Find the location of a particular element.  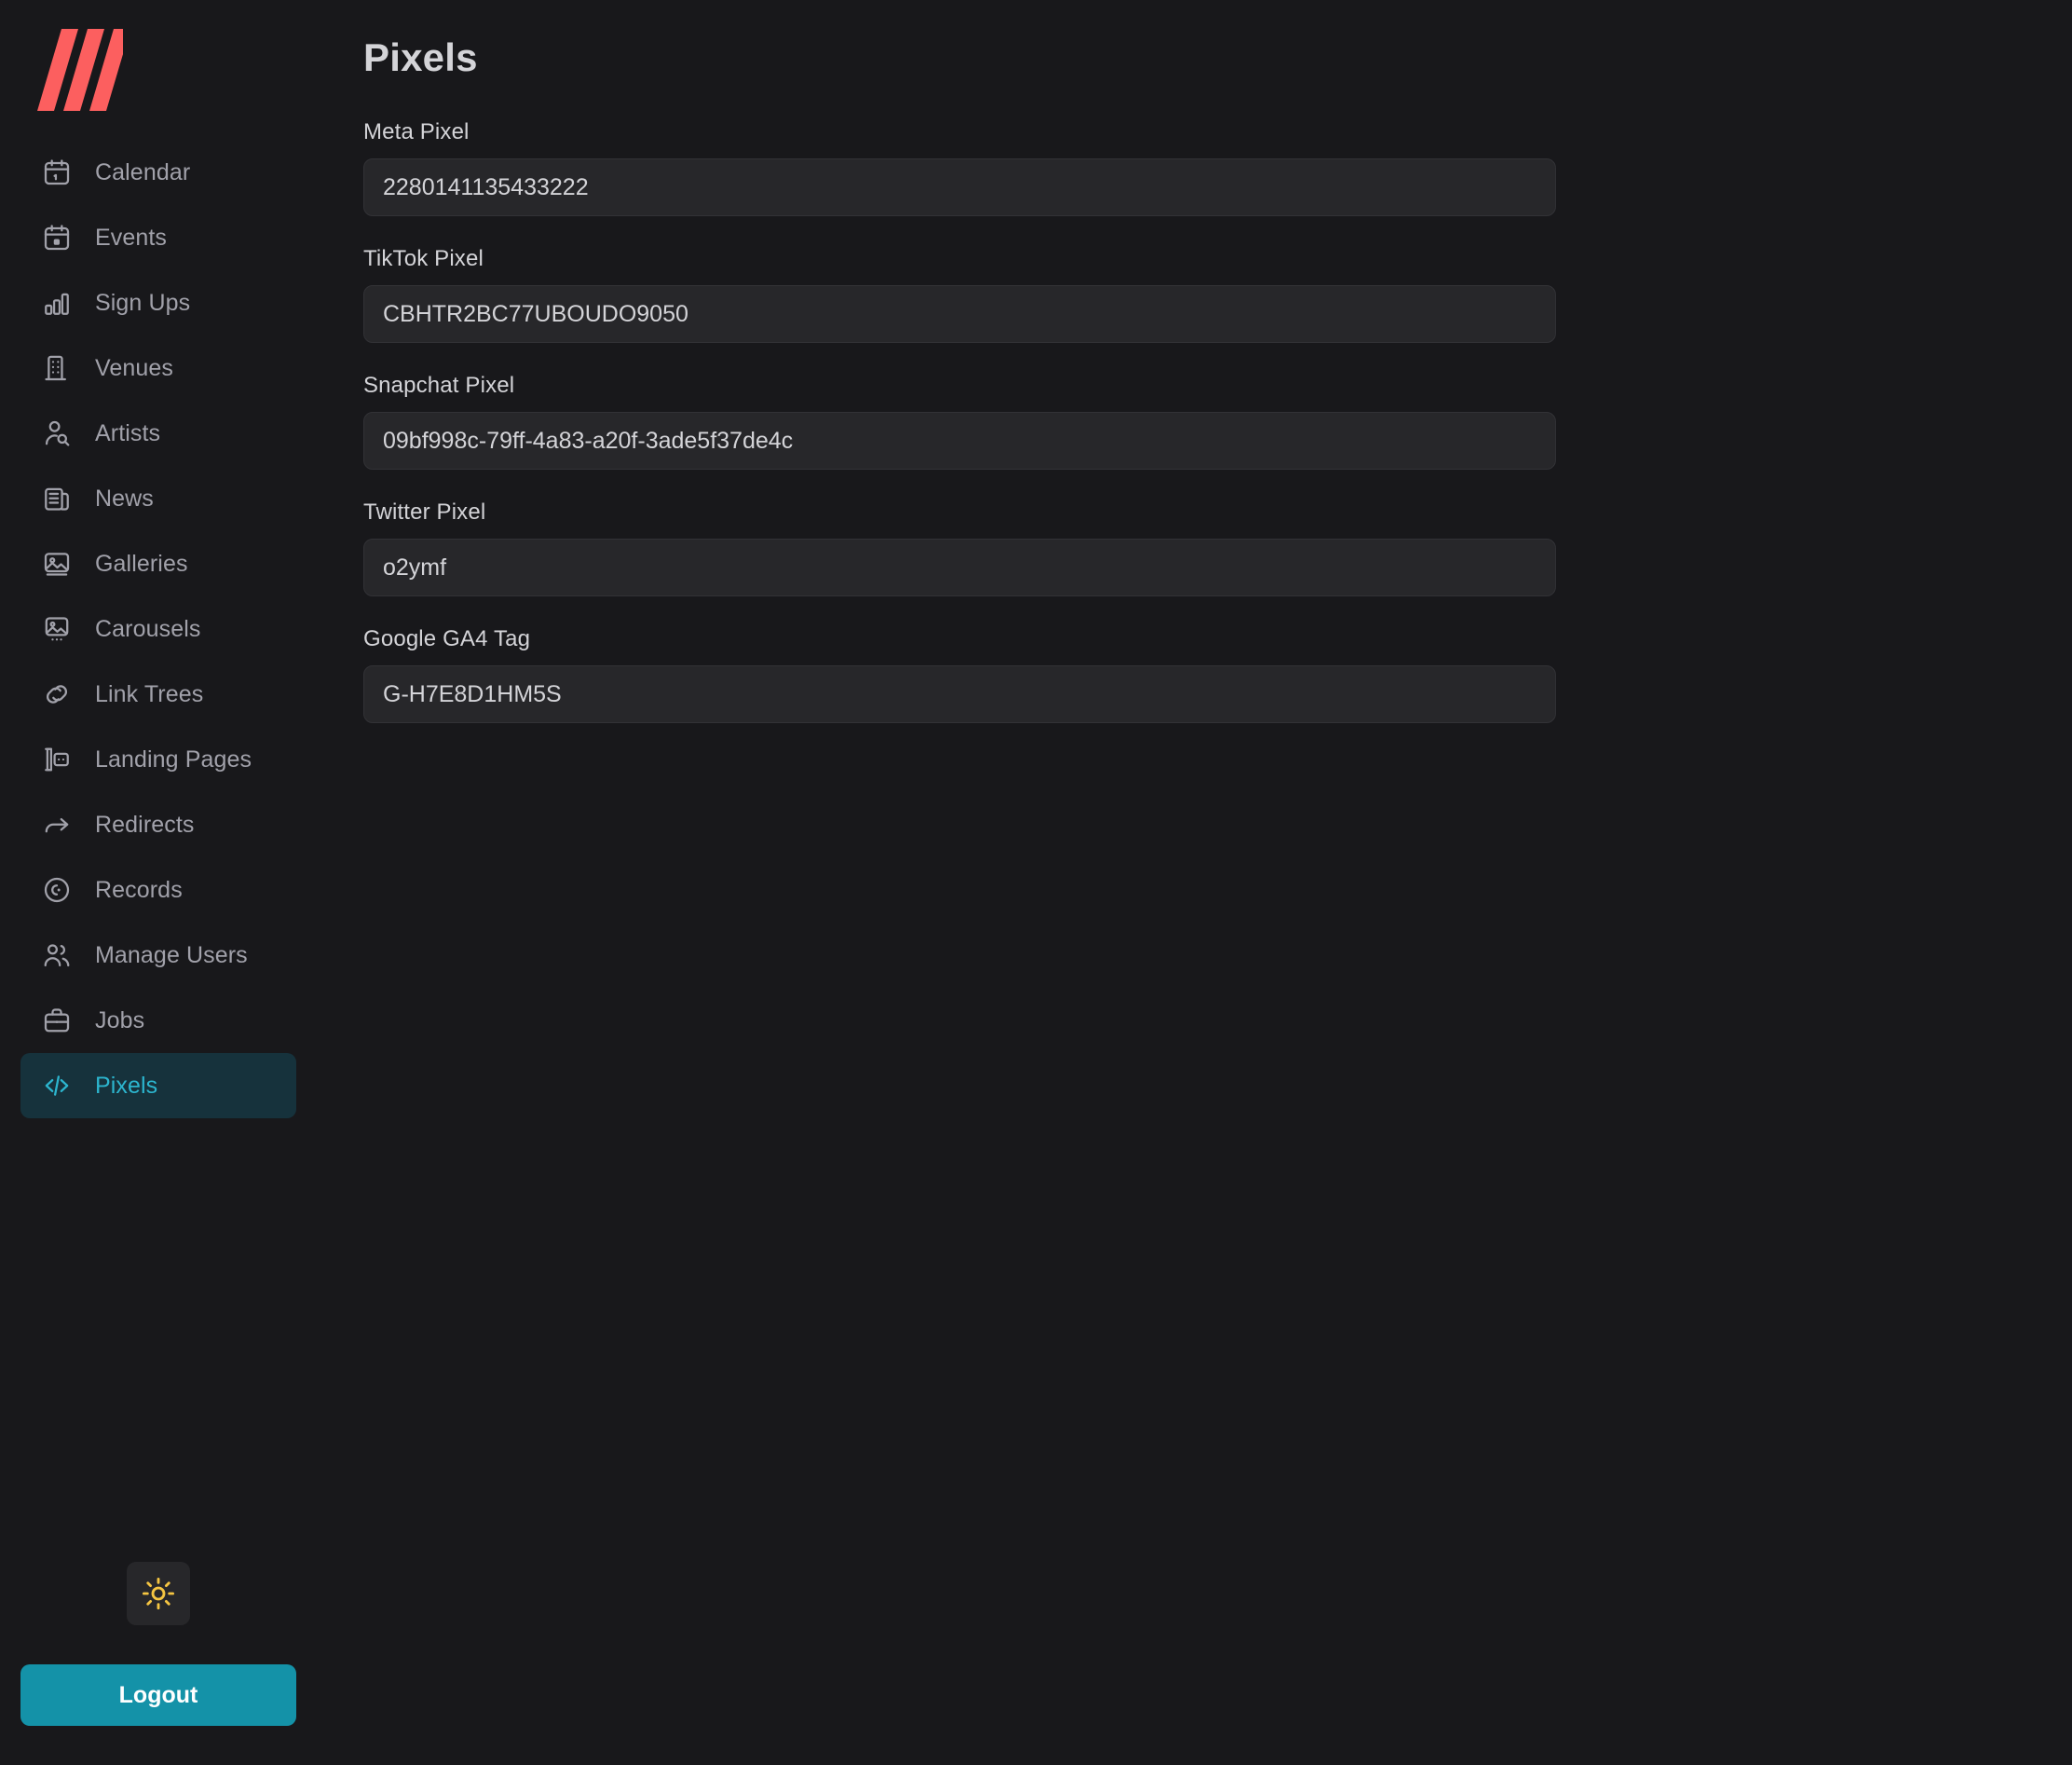

sidebar-item-jobs: Jobs is located at coordinates (158, 1020).